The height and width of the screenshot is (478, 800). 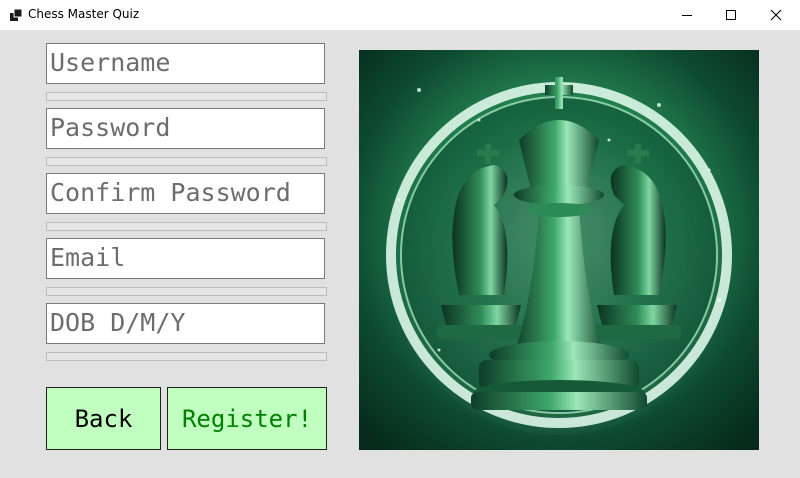 I want to click on confirm-password-field: Confirm Password, so click(x=185, y=193).